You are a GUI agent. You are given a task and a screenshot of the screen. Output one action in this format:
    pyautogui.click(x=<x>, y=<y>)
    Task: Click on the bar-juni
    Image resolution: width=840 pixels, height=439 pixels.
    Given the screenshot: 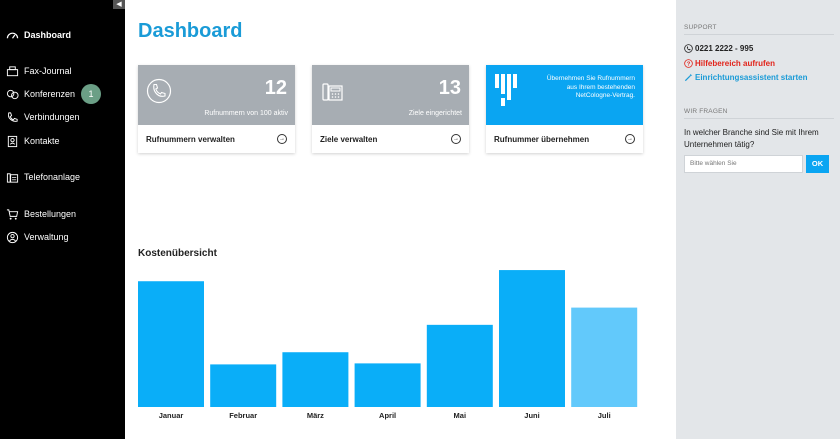 What is the action you would take?
    pyautogui.click(x=532, y=338)
    